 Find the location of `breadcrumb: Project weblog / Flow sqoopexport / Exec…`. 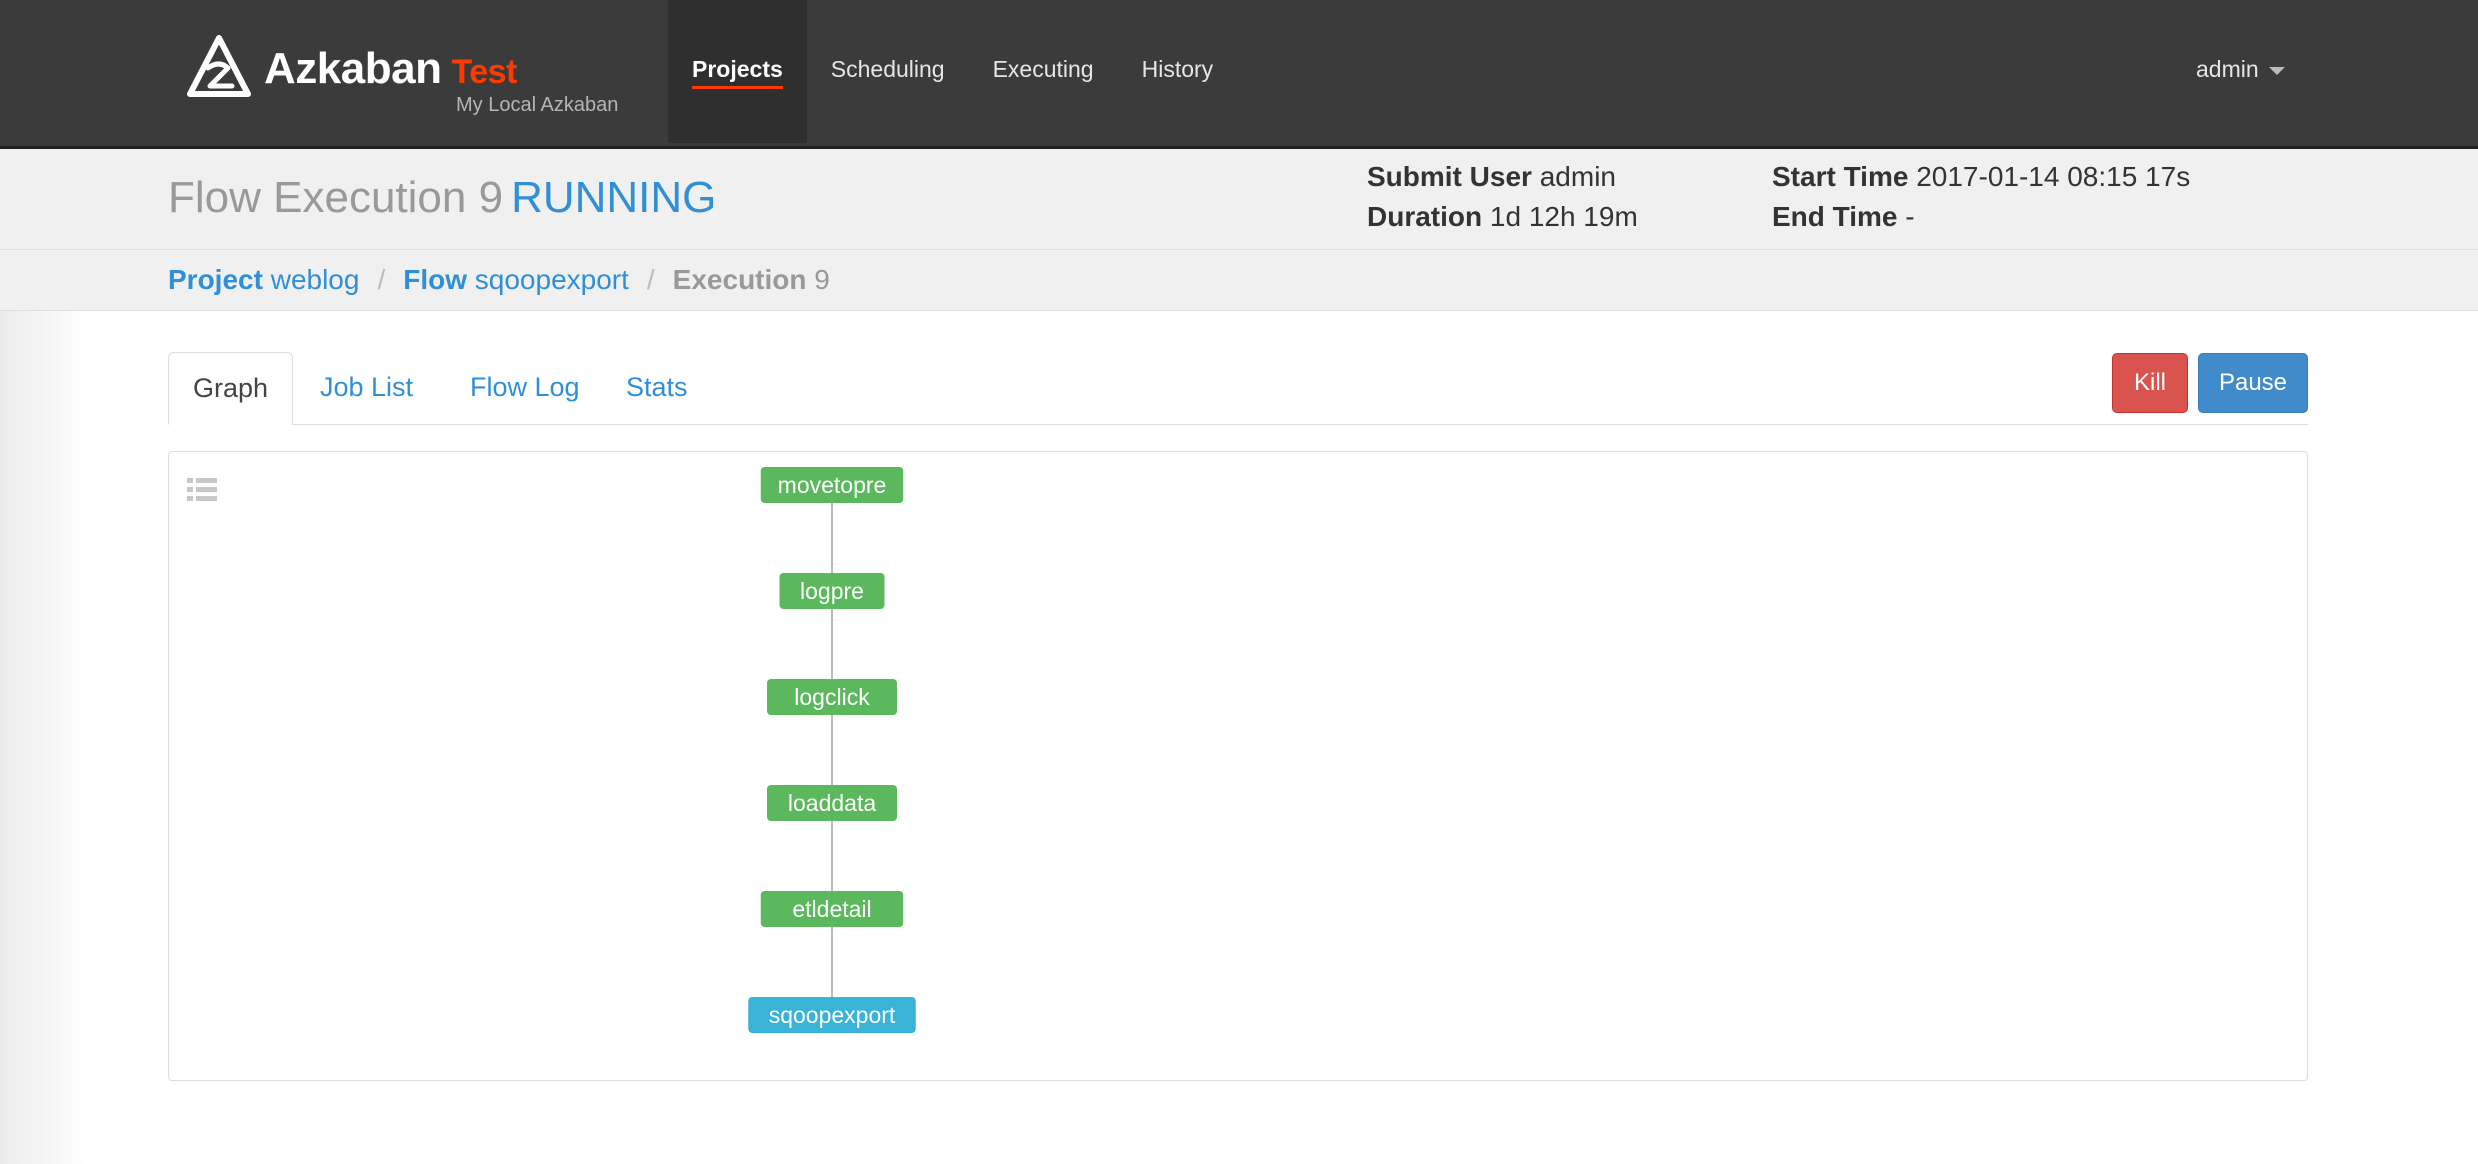

breadcrumb: Project weblog / Flow sqoopexport / Exec… is located at coordinates (1239, 280).